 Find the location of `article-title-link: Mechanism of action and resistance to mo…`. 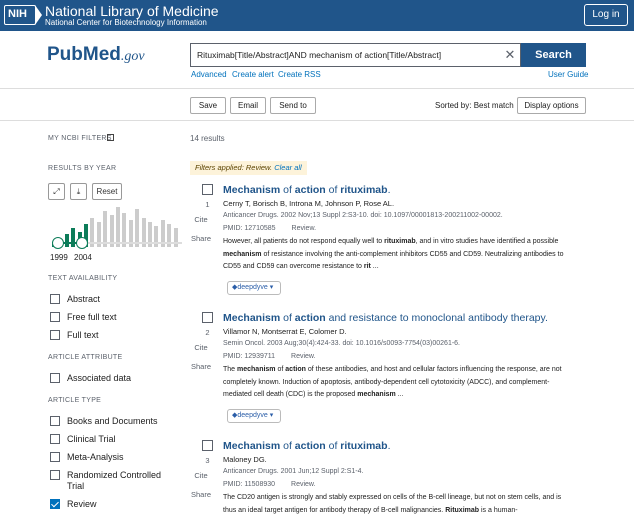

article-title-link: Mechanism of action and resistance to mo… is located at coordinates (385, 318).